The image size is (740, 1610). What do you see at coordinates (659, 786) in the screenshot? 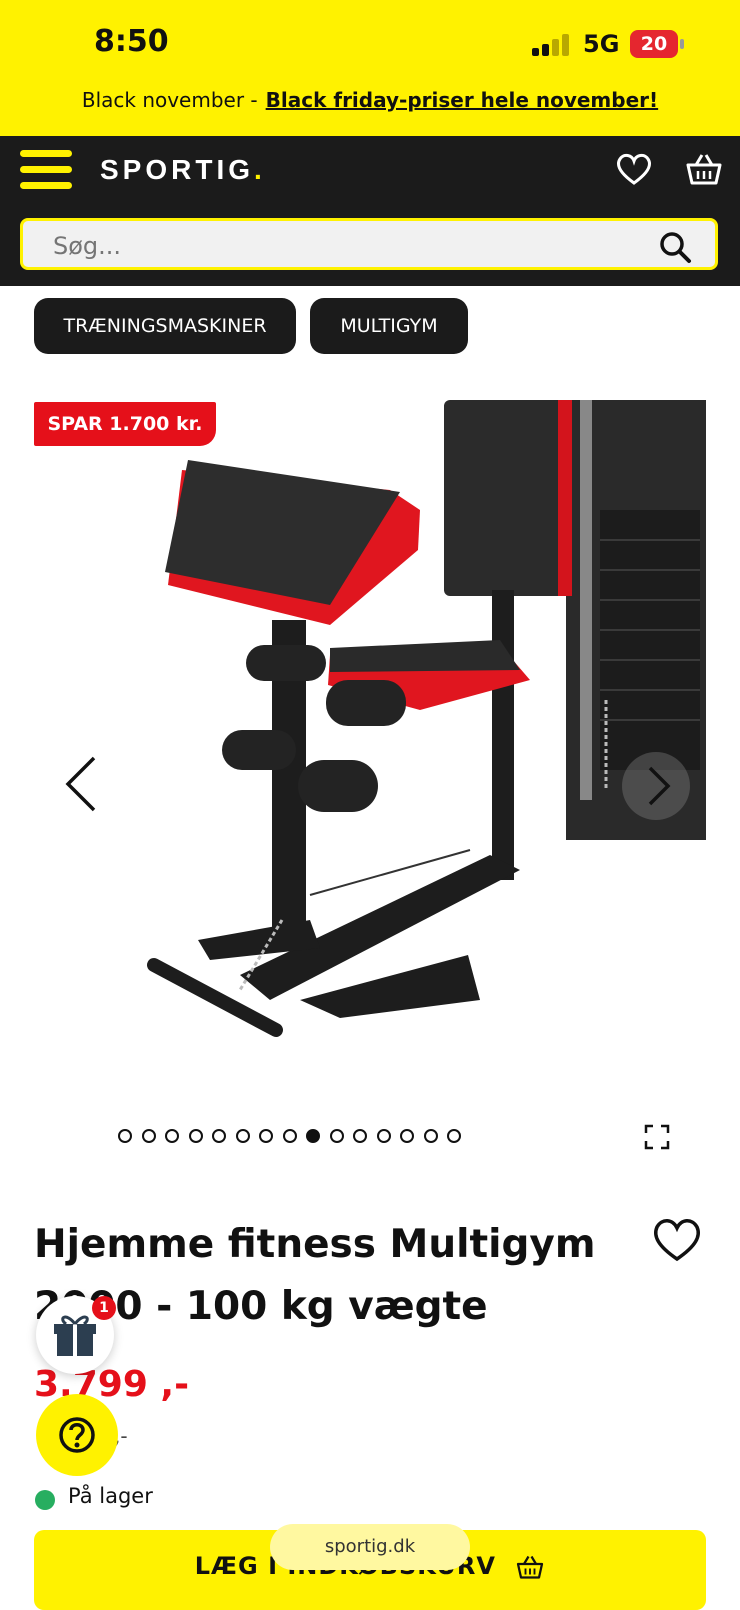
I see `chevron-right-icon` at bounding box center [659, 786].